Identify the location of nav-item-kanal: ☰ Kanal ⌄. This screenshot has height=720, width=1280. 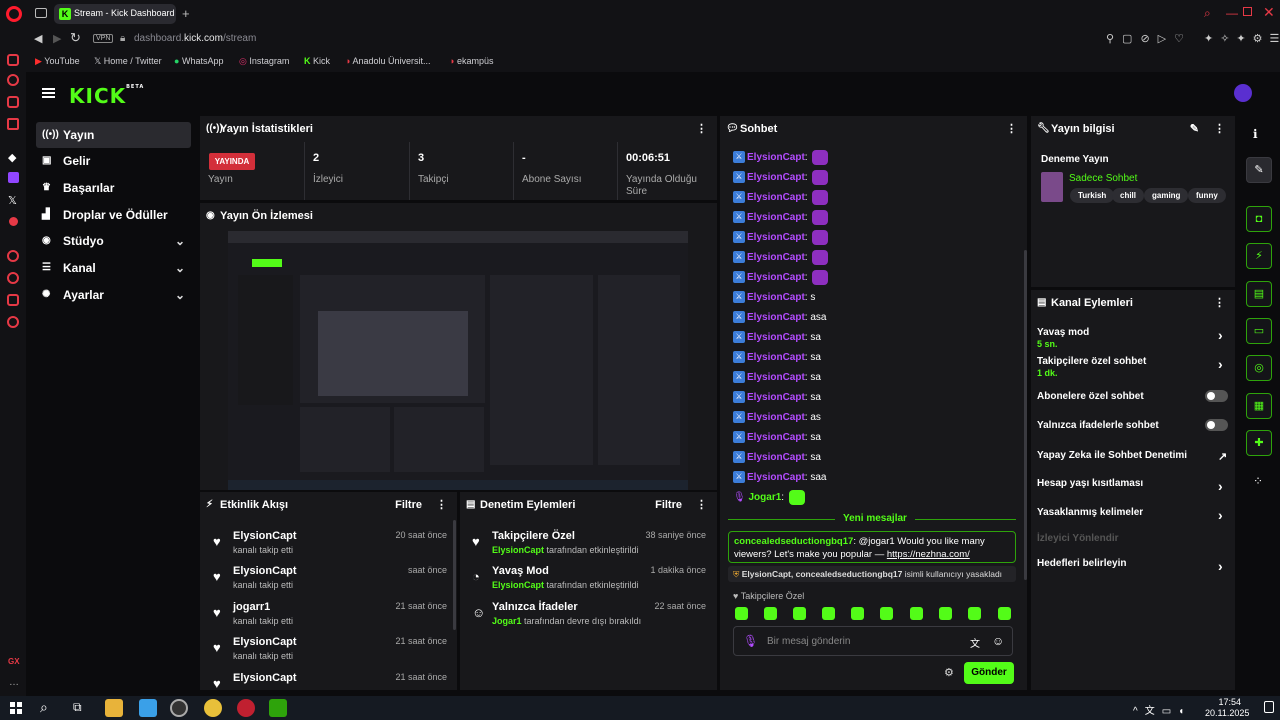
(113, 268).